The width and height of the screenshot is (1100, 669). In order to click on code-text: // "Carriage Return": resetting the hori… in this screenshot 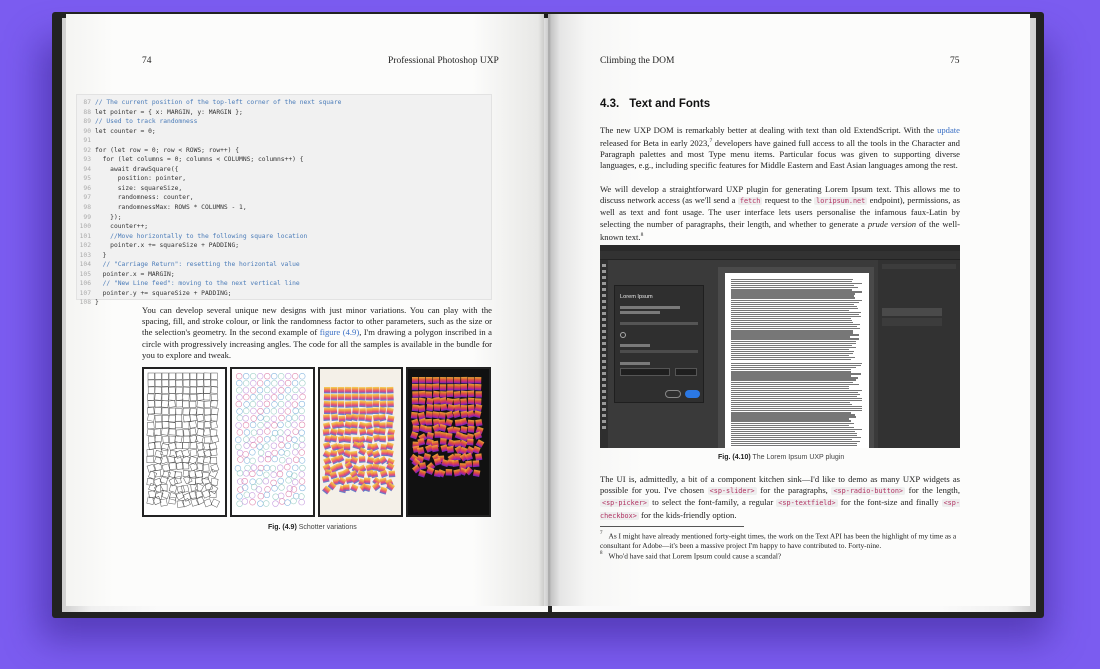, I will do `click(197, 265)`.